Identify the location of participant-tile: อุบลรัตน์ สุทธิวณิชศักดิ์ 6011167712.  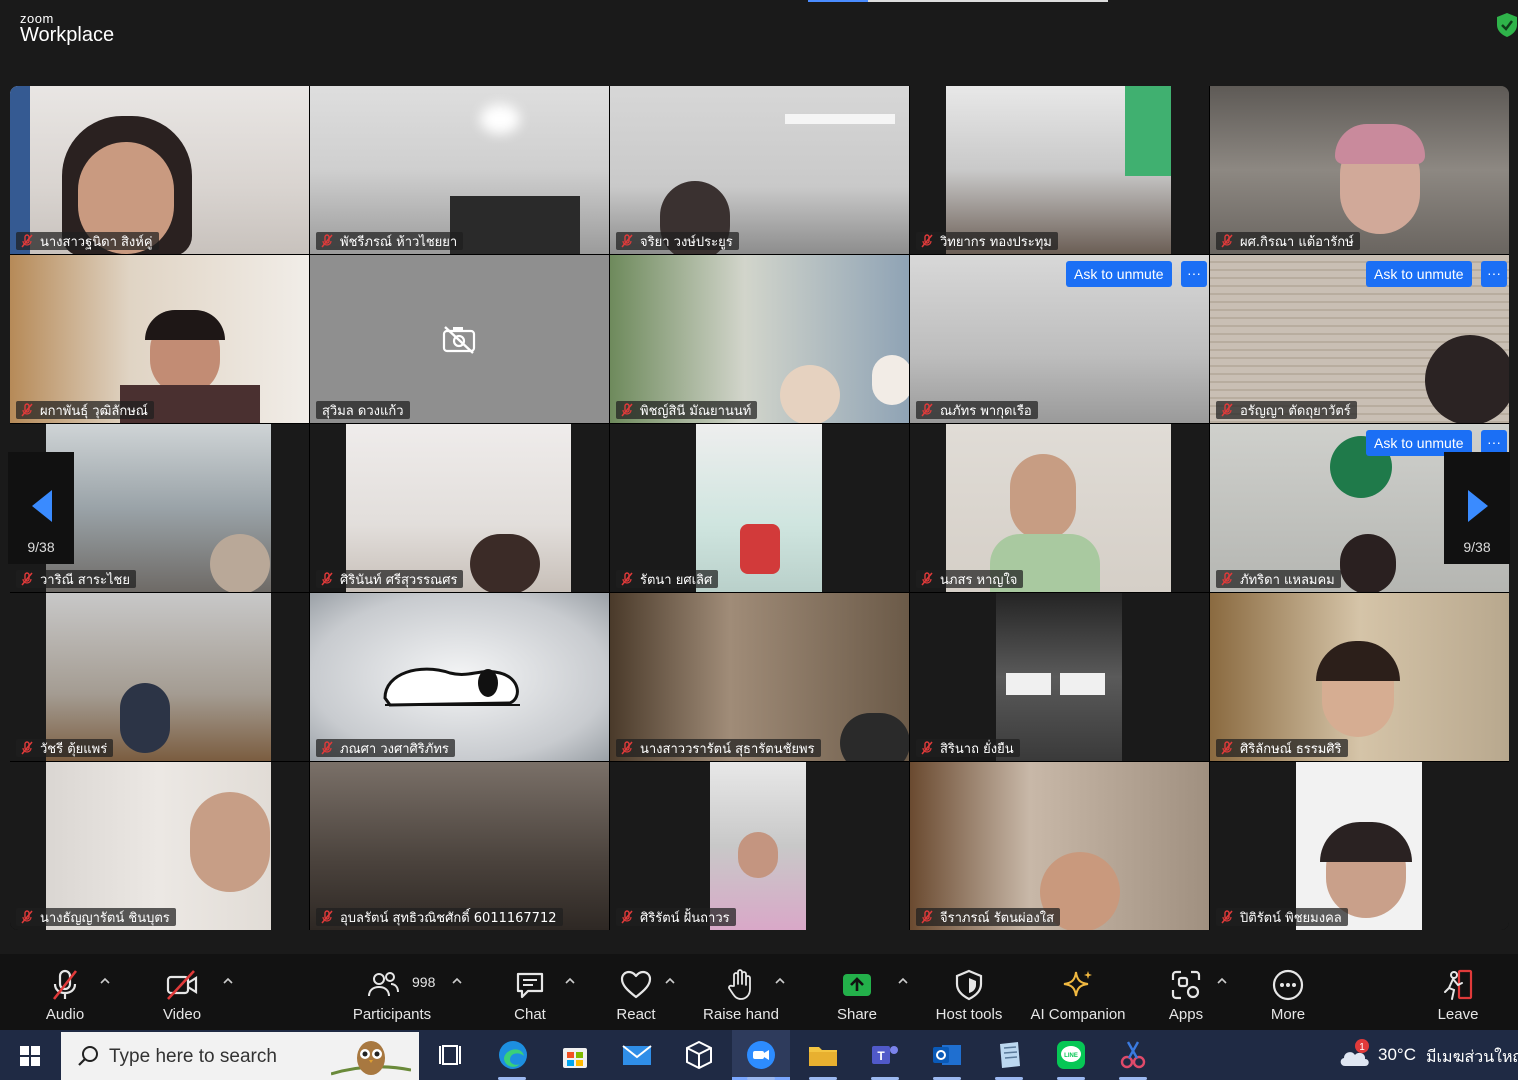
(459, 846).